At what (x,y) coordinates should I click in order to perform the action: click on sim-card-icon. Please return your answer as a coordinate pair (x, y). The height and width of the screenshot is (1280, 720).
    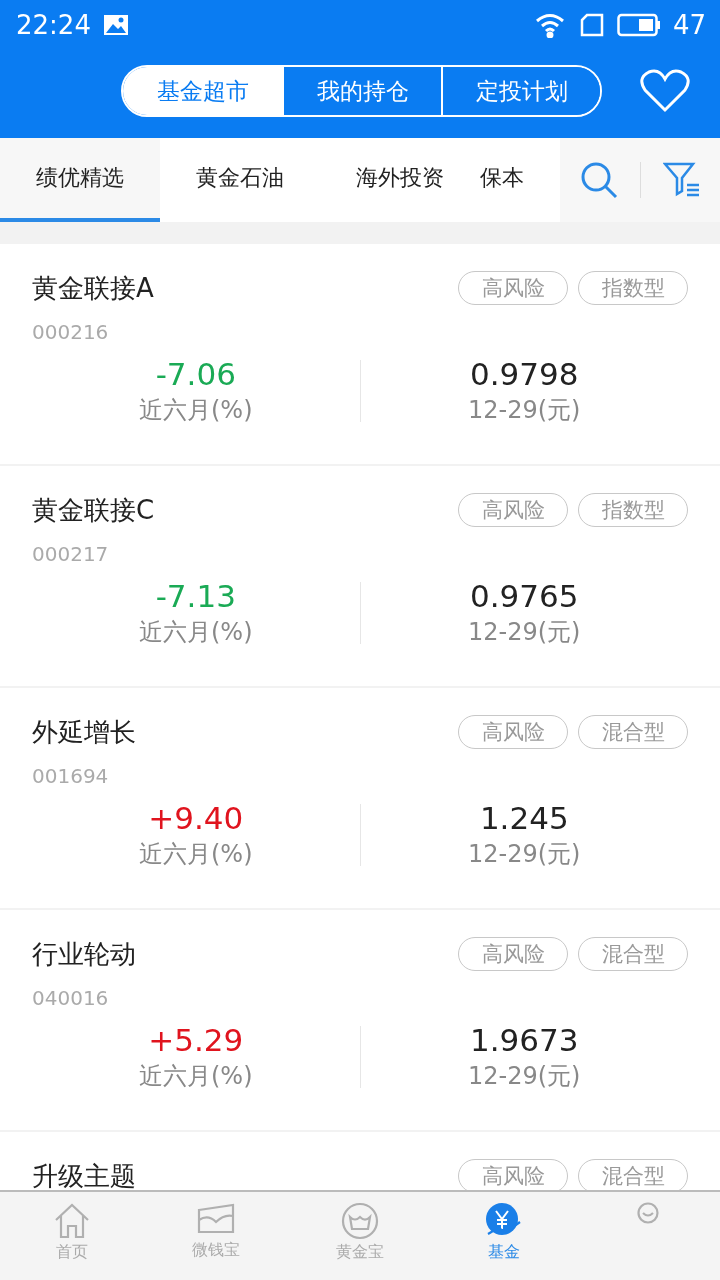
    Looking at the image, I should click on (591, 25).